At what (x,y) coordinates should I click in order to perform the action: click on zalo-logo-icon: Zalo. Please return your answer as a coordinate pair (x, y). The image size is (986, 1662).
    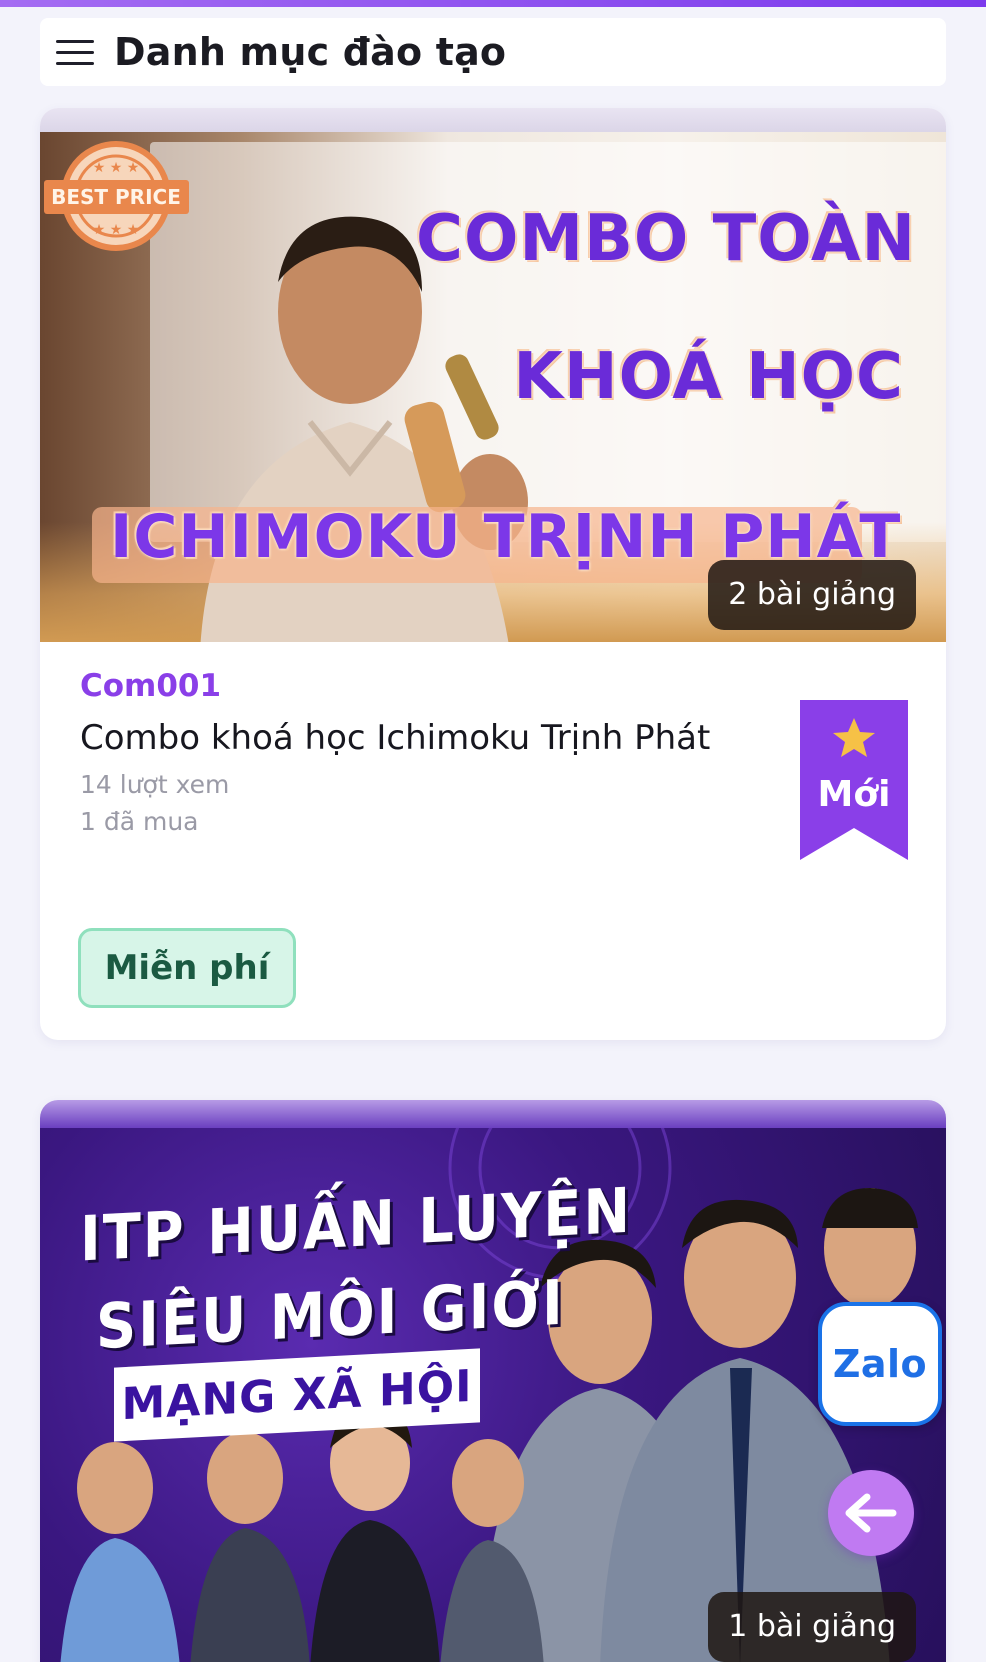
    Looking at the image, I should click on (880, 1364).